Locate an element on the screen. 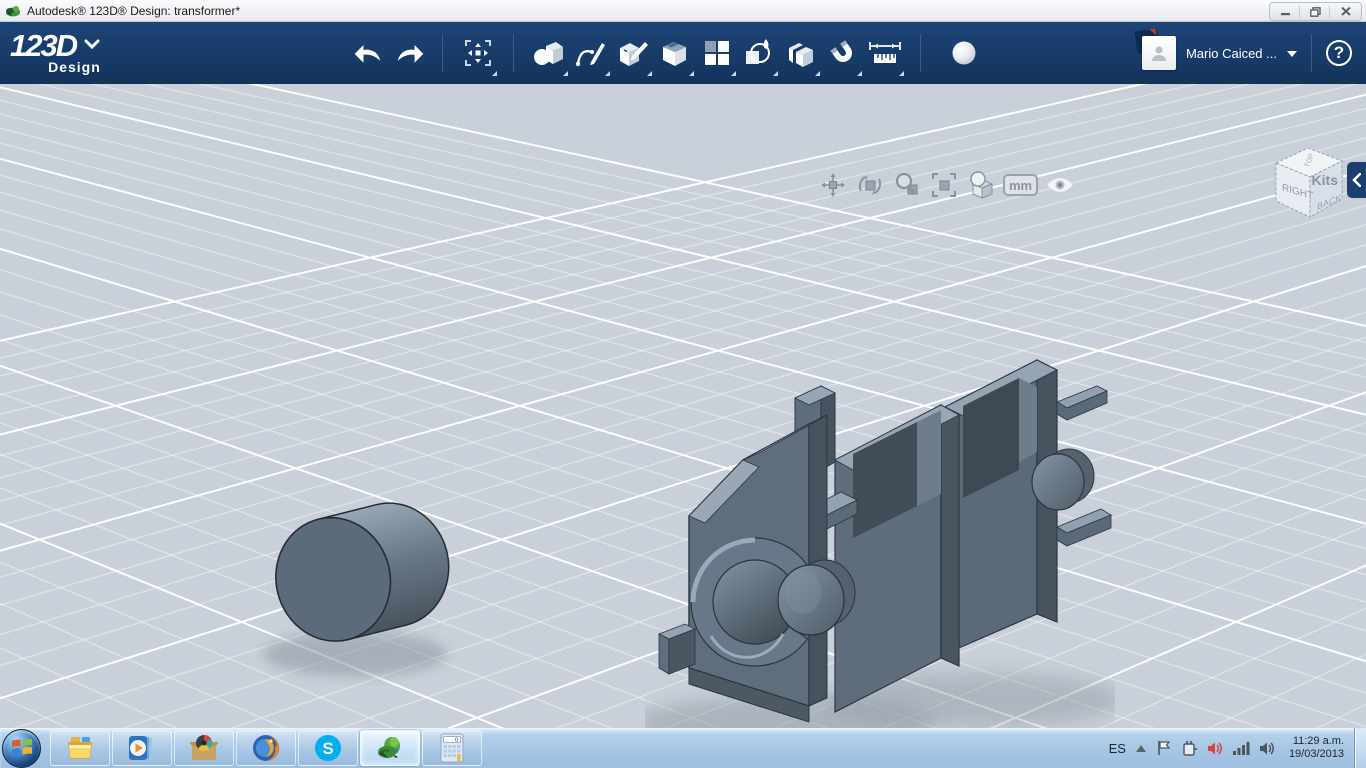 Image resolution: width=1366 pixels, height=768 pixels. model-cylinder is located at coordinates (365, 586).